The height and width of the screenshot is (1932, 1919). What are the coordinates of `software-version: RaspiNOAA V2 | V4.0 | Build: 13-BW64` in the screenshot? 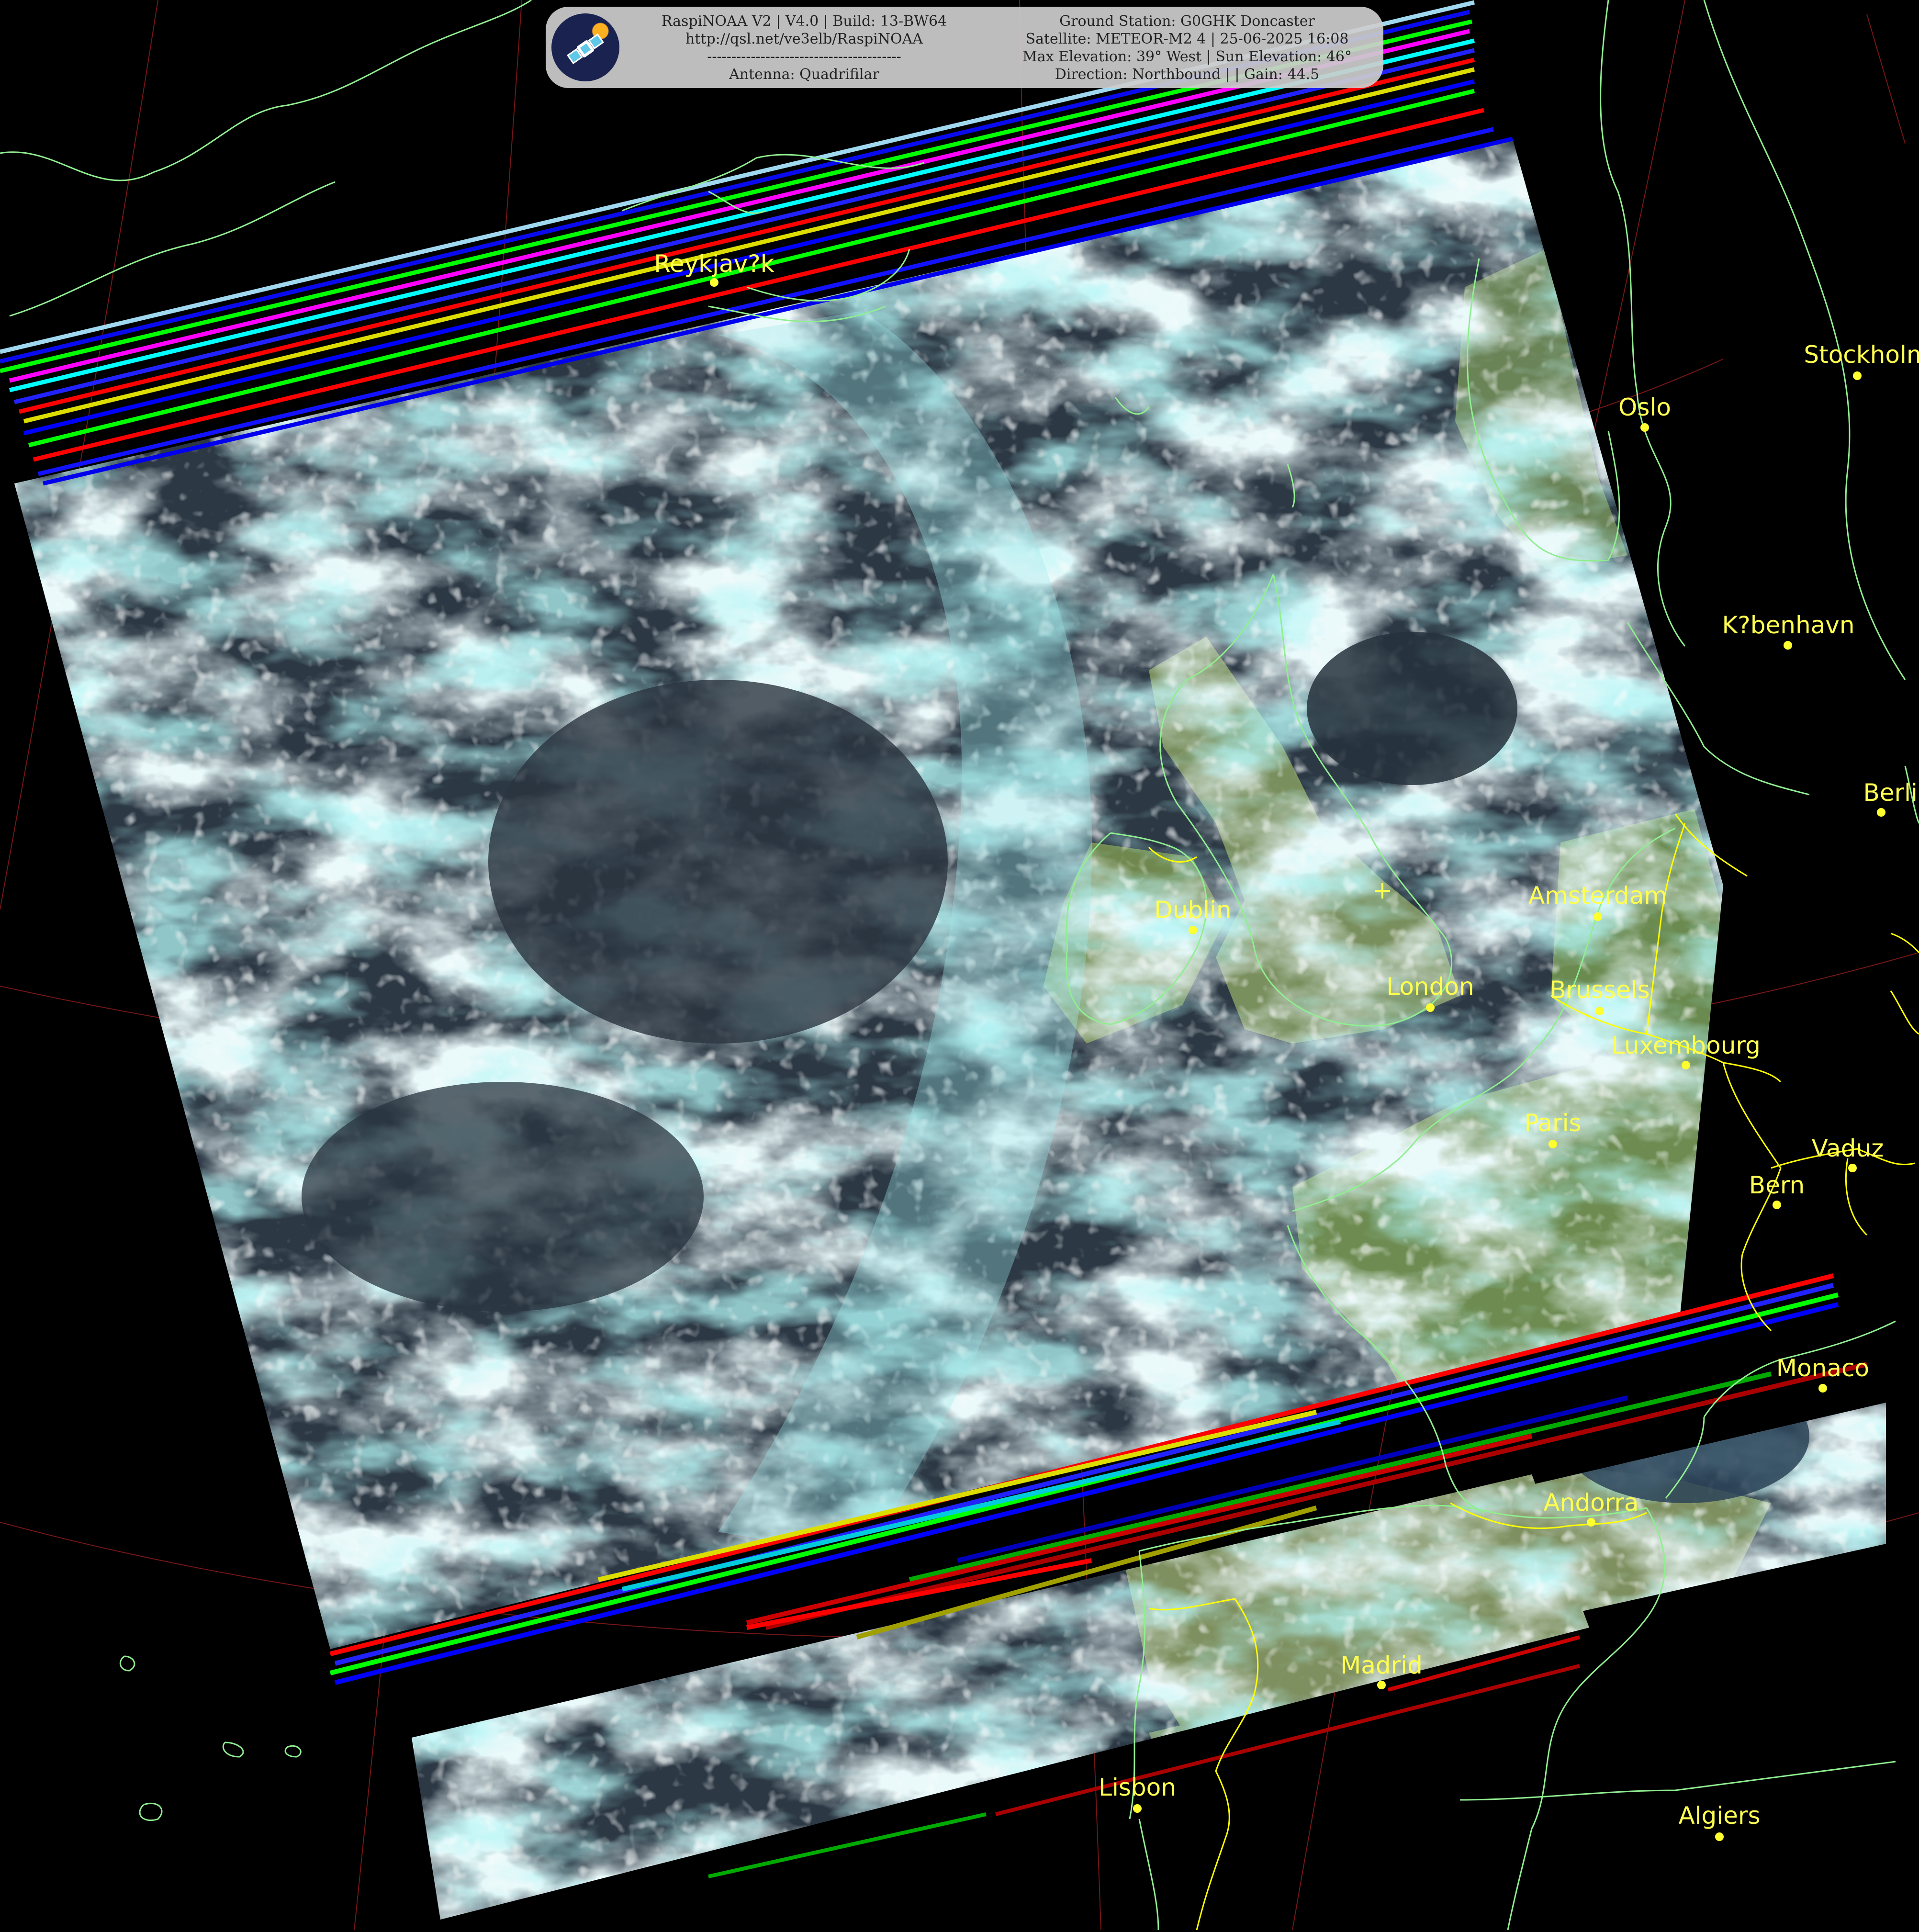 It's located at (804, 21).